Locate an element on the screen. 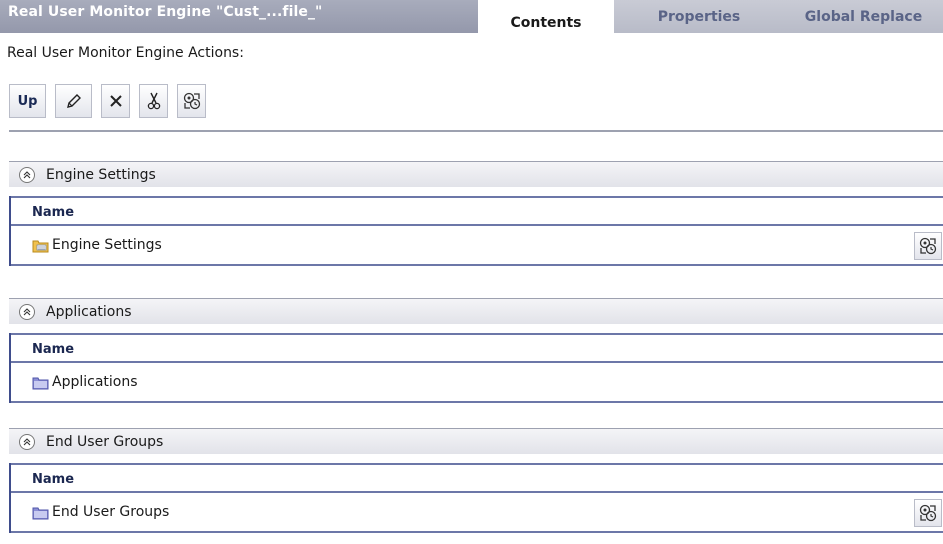 The image size is (943, 544). section-header: End User Groups is located at coordinates (476, 441).